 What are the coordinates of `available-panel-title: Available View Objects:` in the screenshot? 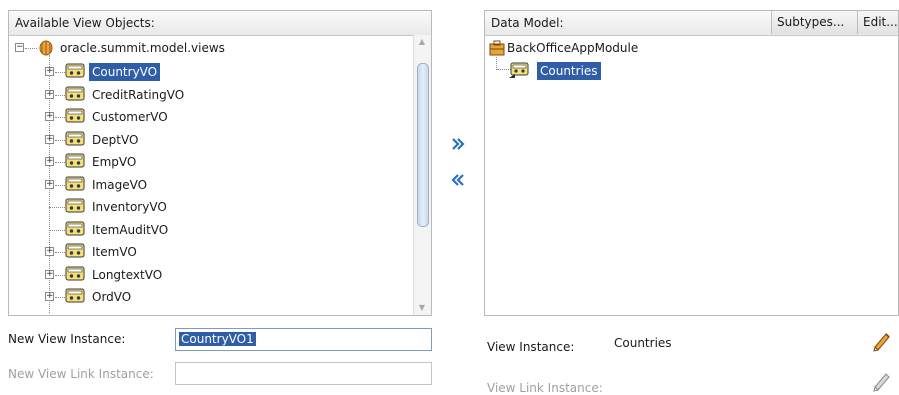 It's located at (85, 23).